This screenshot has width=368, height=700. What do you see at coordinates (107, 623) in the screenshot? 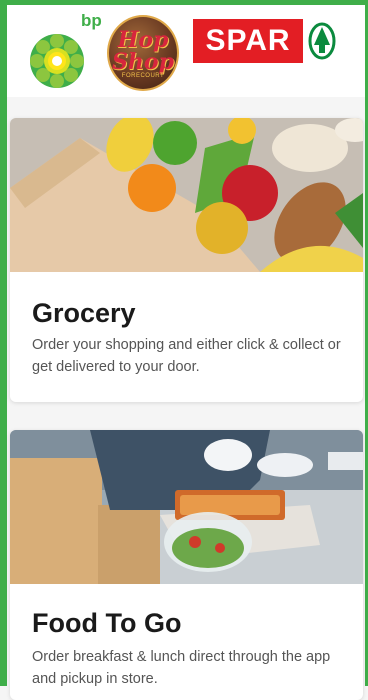
I see `food-to-go-title: Food To Go` at bounding box center [107, 623].